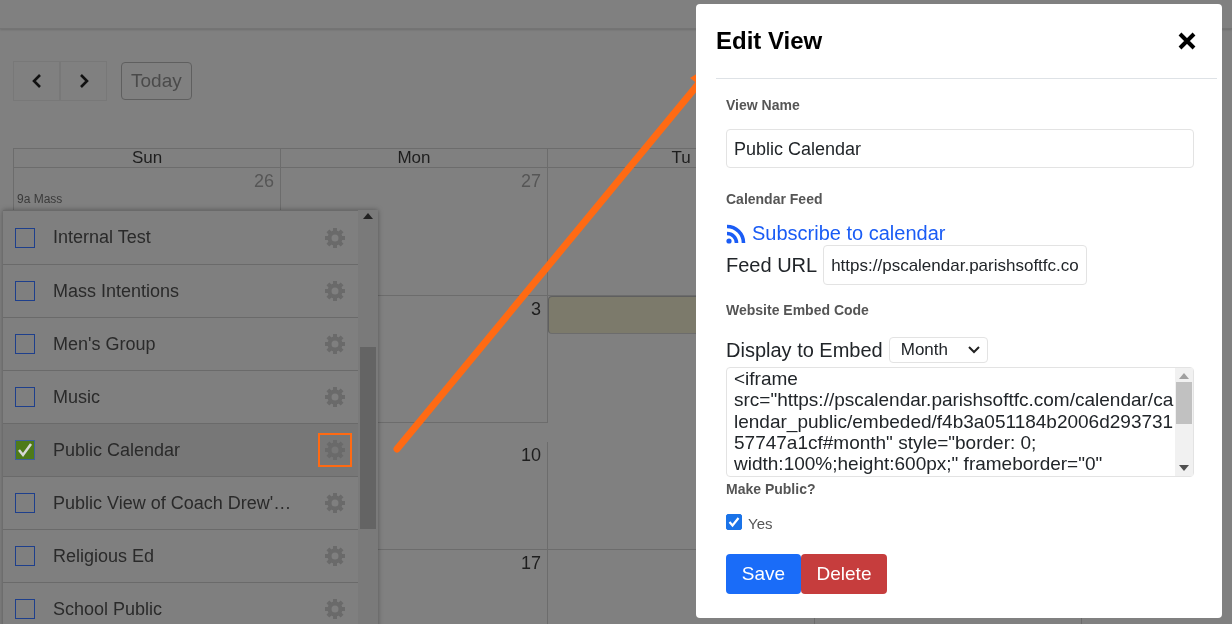 The height and width of the screenshot is (624, 1232). Describe the element at coordinates (117, 450) in the screenshot. I see `calendar-name: Public Calendar` at that location.